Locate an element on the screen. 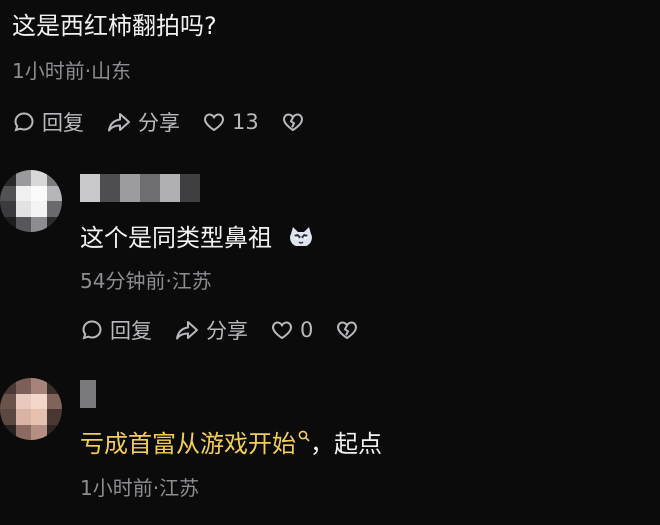 The image size is (660, 525). comment-suffix: ，起点 is located at coordinates (346, 444).